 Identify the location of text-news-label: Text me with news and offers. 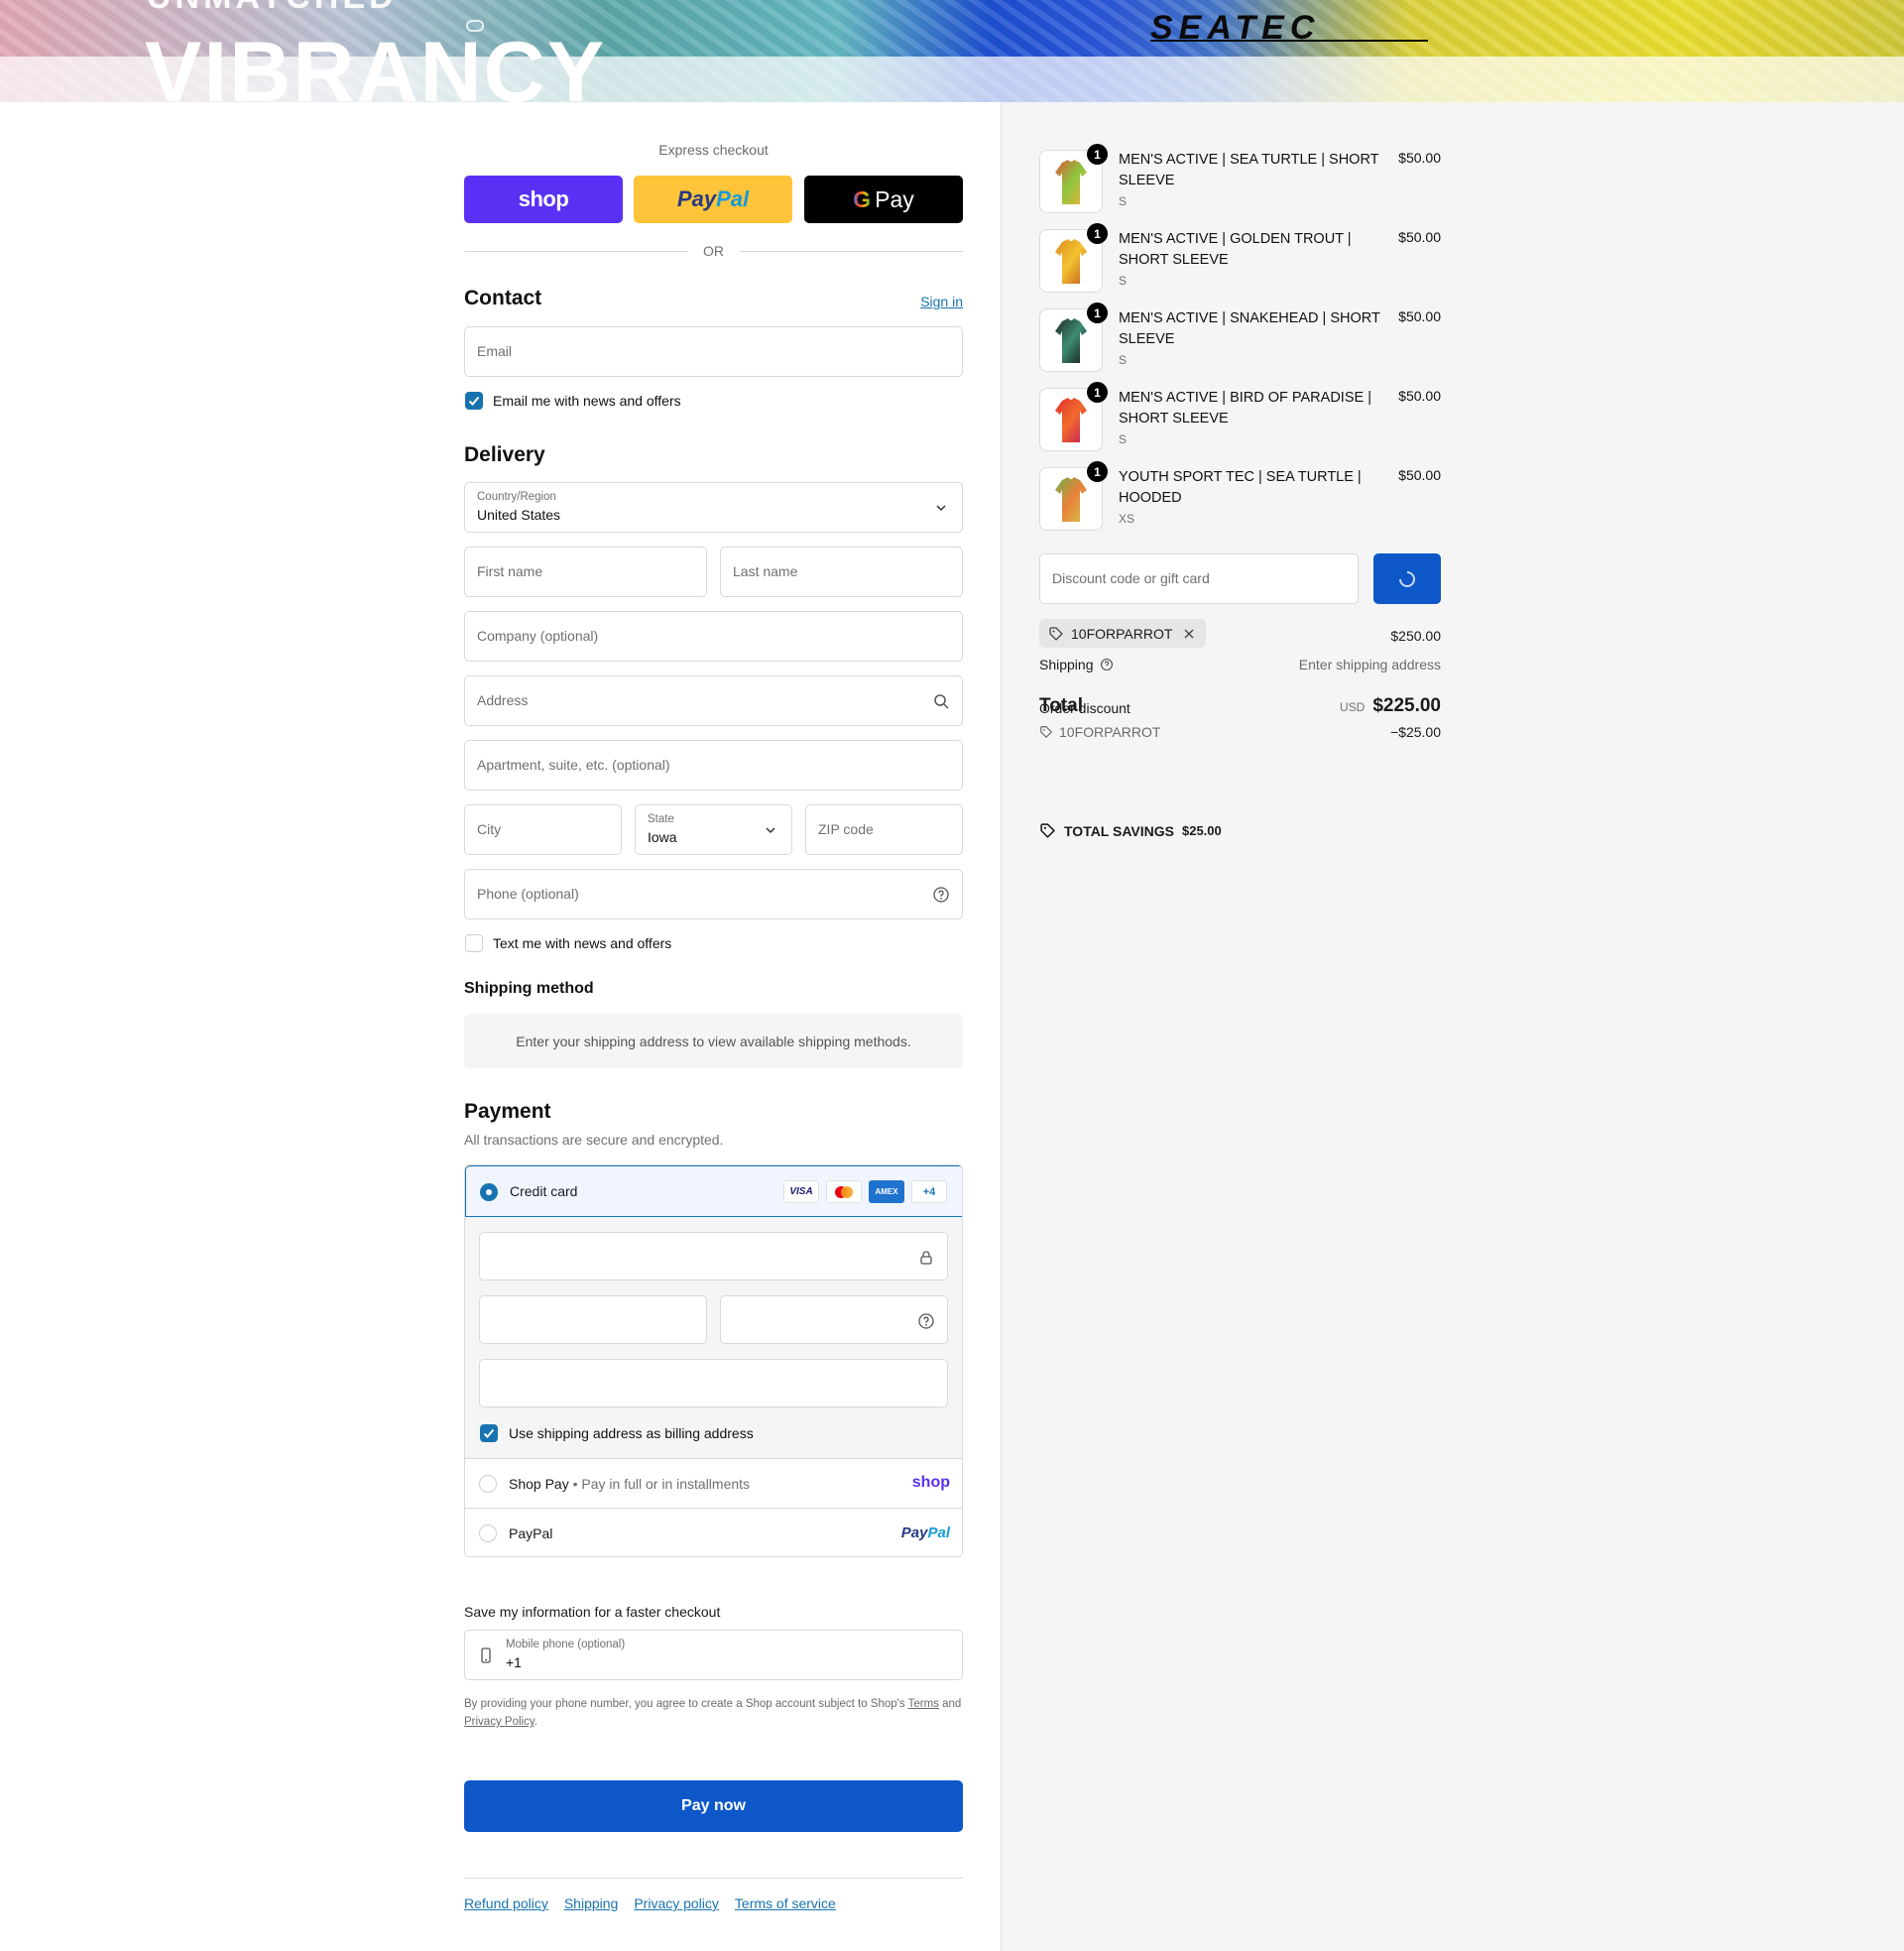
(582, 943).